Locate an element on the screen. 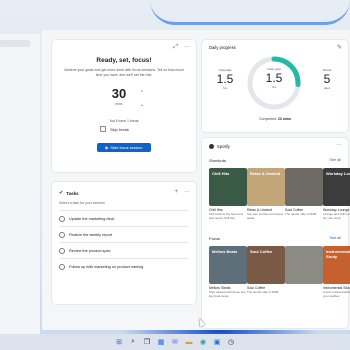 The height and width of the screenshot is (350, 350). playlist-cover: Workday Lounge is located at coordinates (336, 187).